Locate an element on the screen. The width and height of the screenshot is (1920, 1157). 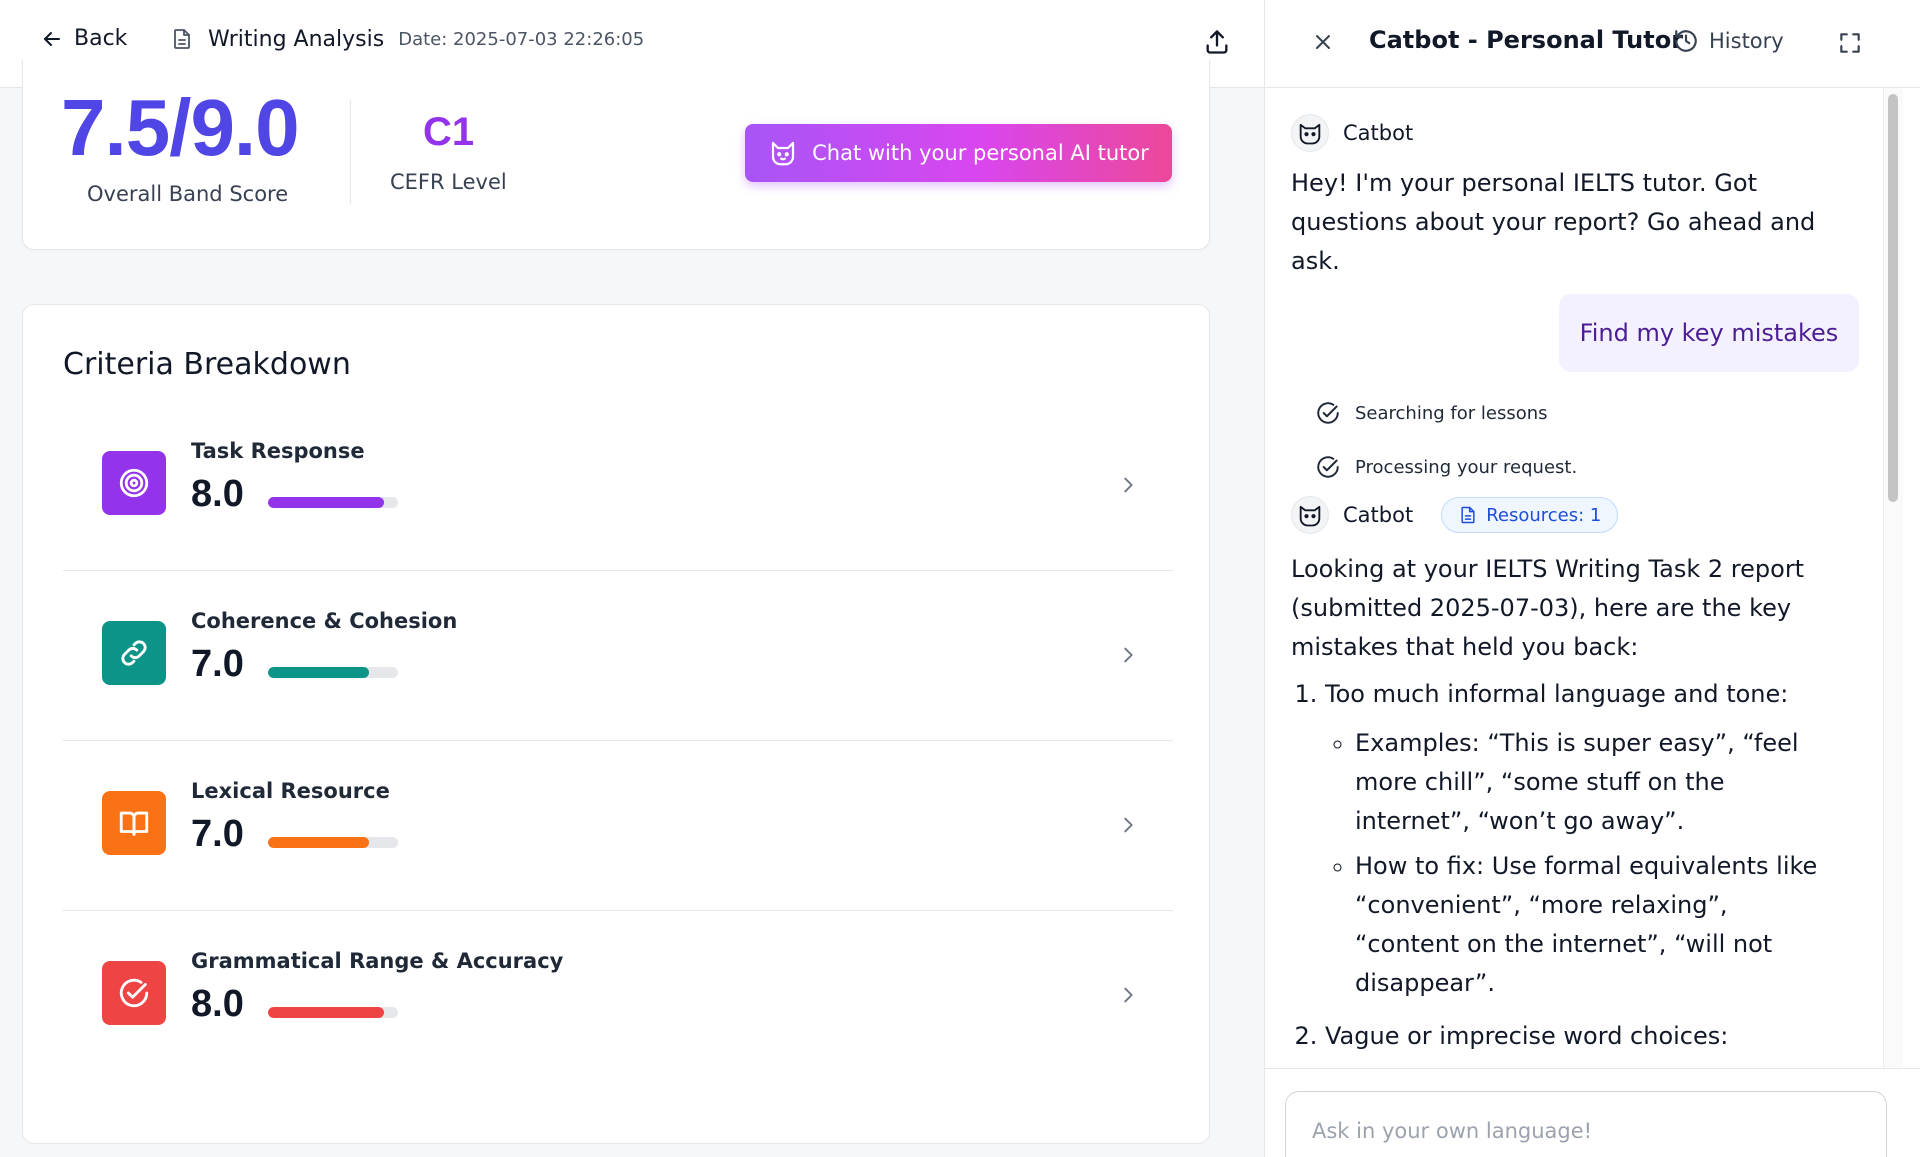
overall-band-label: Overall Band Score is located at coordinates (188, 194).